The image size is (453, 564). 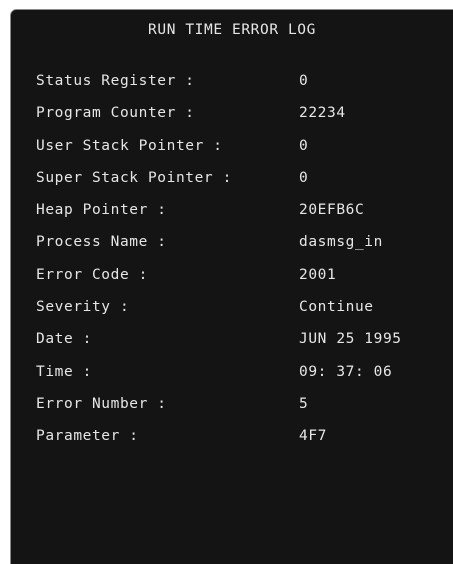 I want to click on field-row-heap-pointer: Heap Pointer : 20EFB6C, so click(x=241, y=216).